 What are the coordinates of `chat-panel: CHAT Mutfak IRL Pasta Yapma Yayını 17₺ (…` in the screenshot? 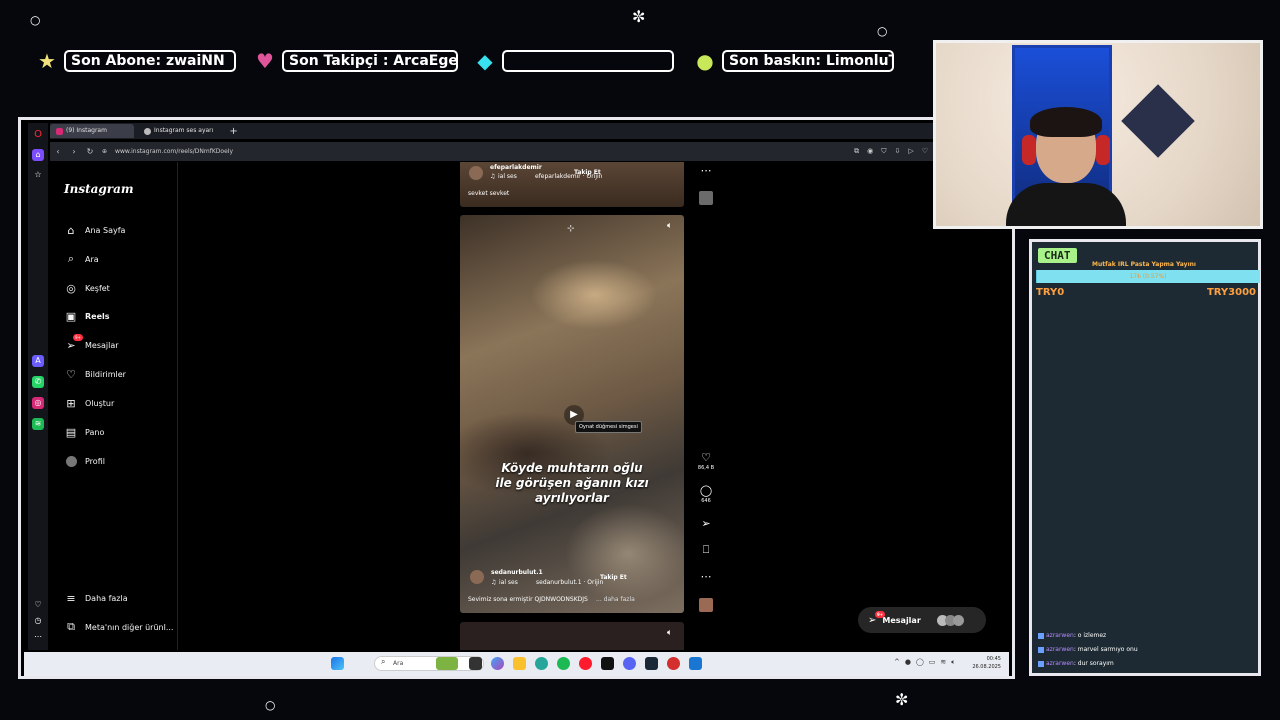 It's located at (1145, 457).